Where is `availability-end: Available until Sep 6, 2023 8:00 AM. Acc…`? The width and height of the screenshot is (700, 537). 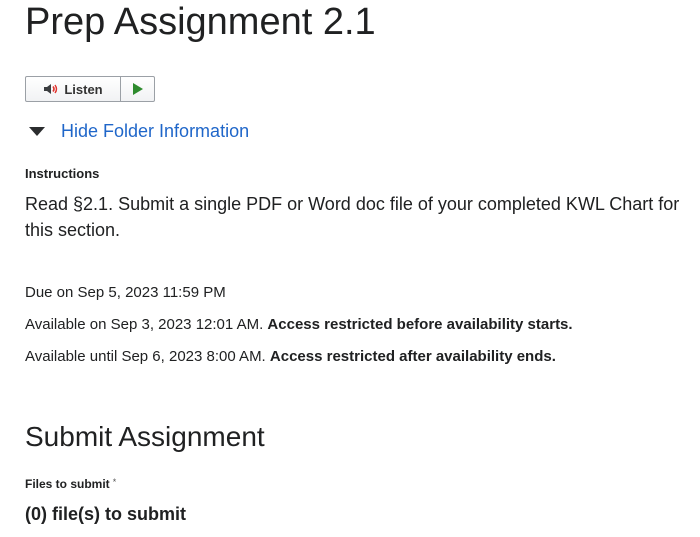 availability-end: Available until Sep 6, 2023 8:00 AM. Acc… is located at coordinates (290, 356).